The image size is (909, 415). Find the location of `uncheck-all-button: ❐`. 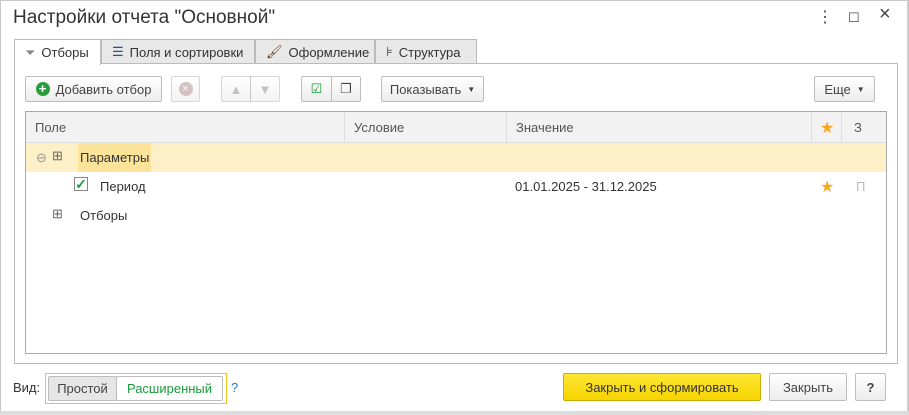

uncheck-all-button: ❐ is located at coordinates (346, 89).